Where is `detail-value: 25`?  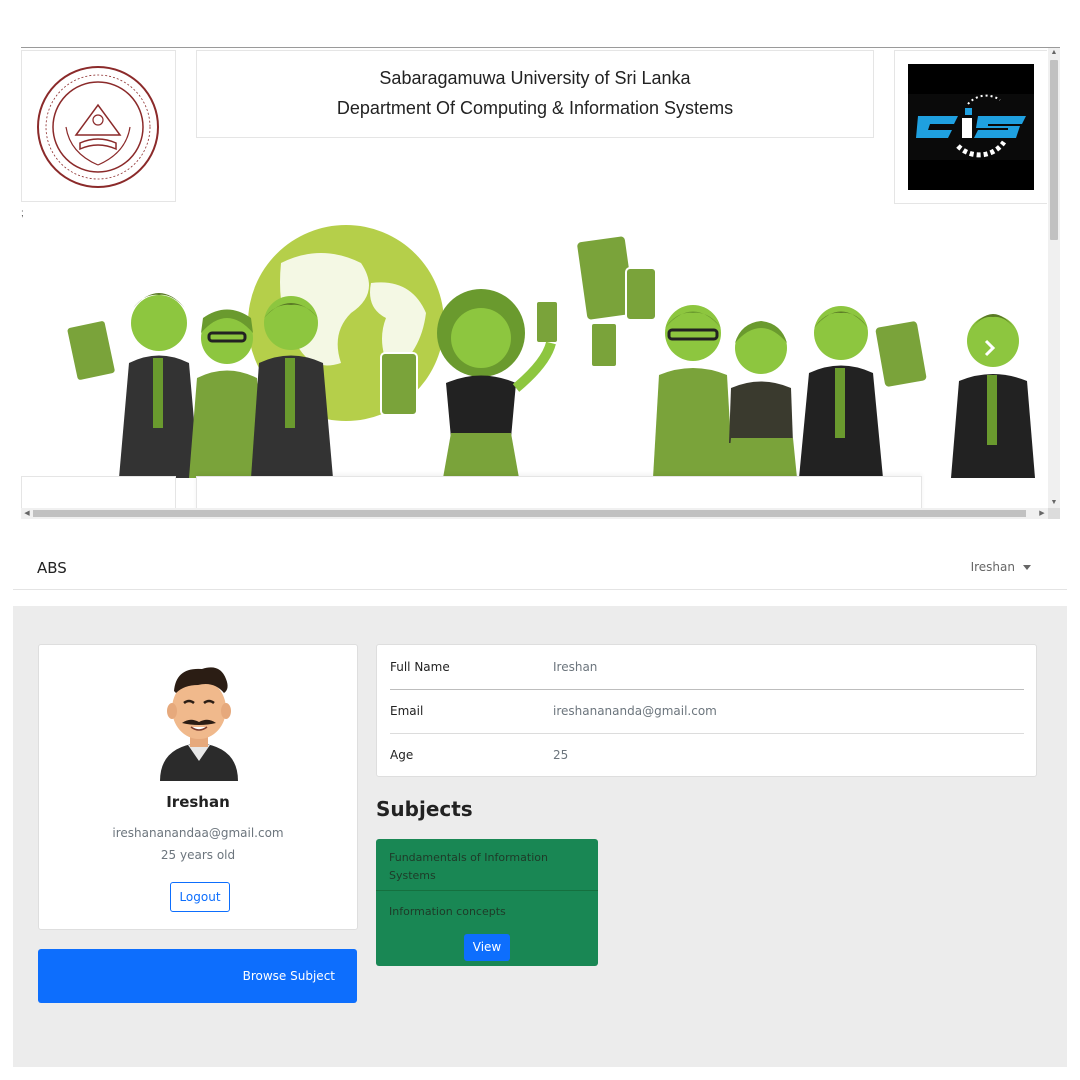
detail-value: 25 is located at coordinates (561, 755).